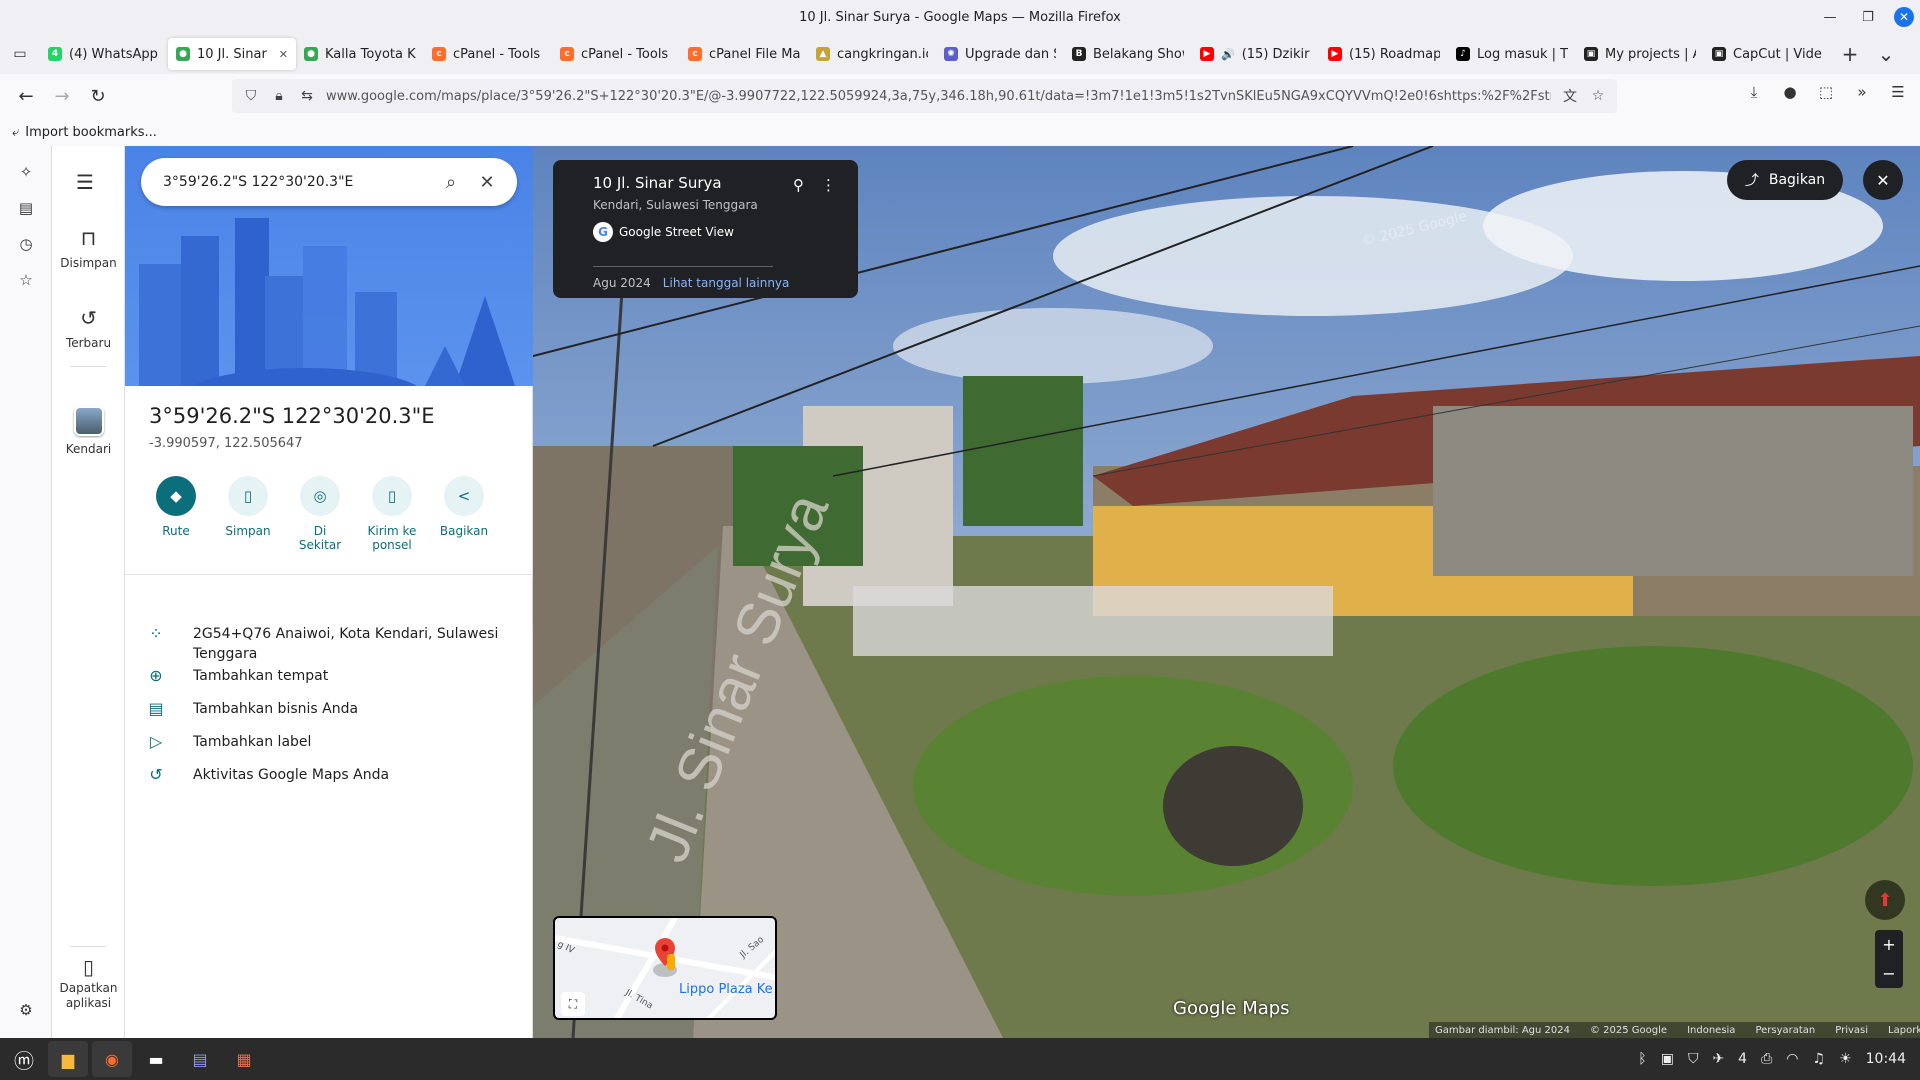 The image size is (1920, 1080). Describe the element at coordinates (1885, 900) in the screenshot. I see `compass-icon: ⬆` at that location.